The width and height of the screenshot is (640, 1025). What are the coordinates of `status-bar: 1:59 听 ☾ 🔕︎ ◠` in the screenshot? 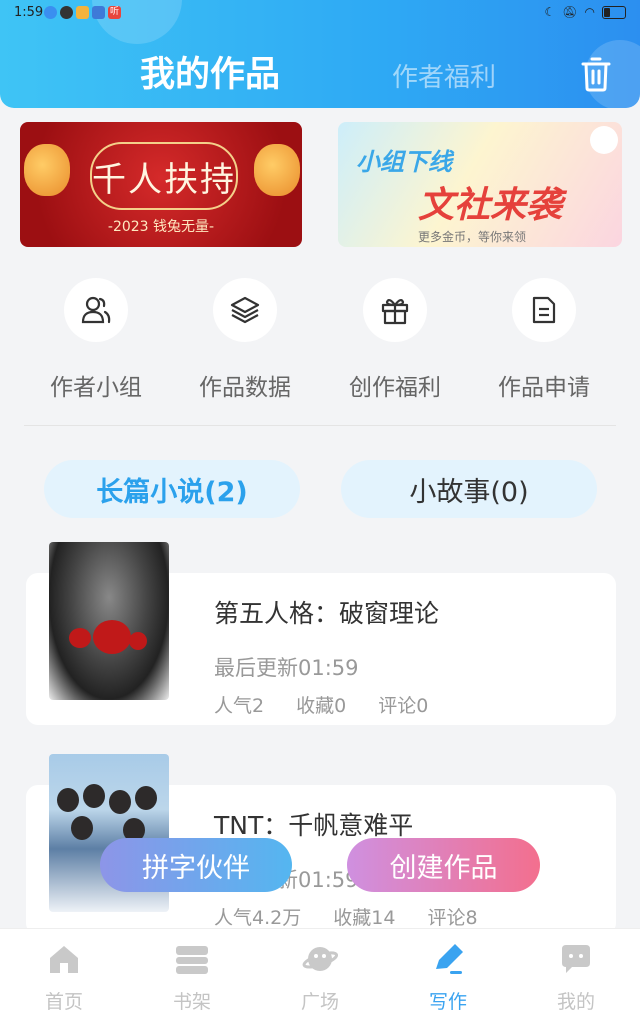 It's located at (320, 14).